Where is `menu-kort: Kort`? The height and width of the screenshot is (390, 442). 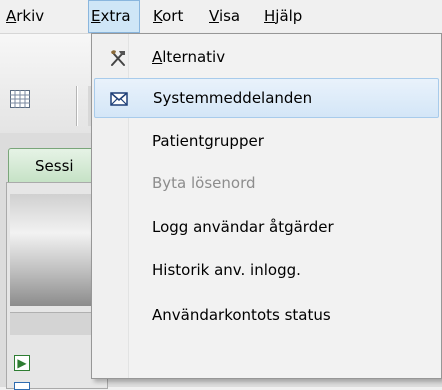 menu-kort: Kort is located at coordinates (172, 16).